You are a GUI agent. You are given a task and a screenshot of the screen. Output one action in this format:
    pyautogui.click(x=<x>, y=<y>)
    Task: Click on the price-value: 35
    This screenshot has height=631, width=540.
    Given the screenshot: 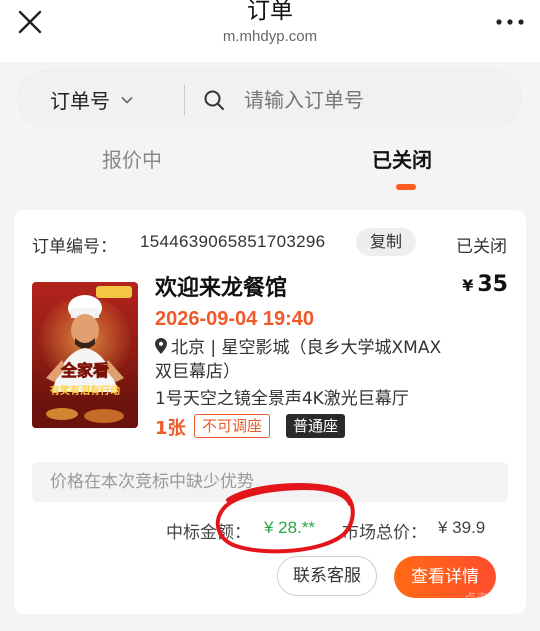 What is the action you would take?
    pyautogui.click(x=492, y=284)
    